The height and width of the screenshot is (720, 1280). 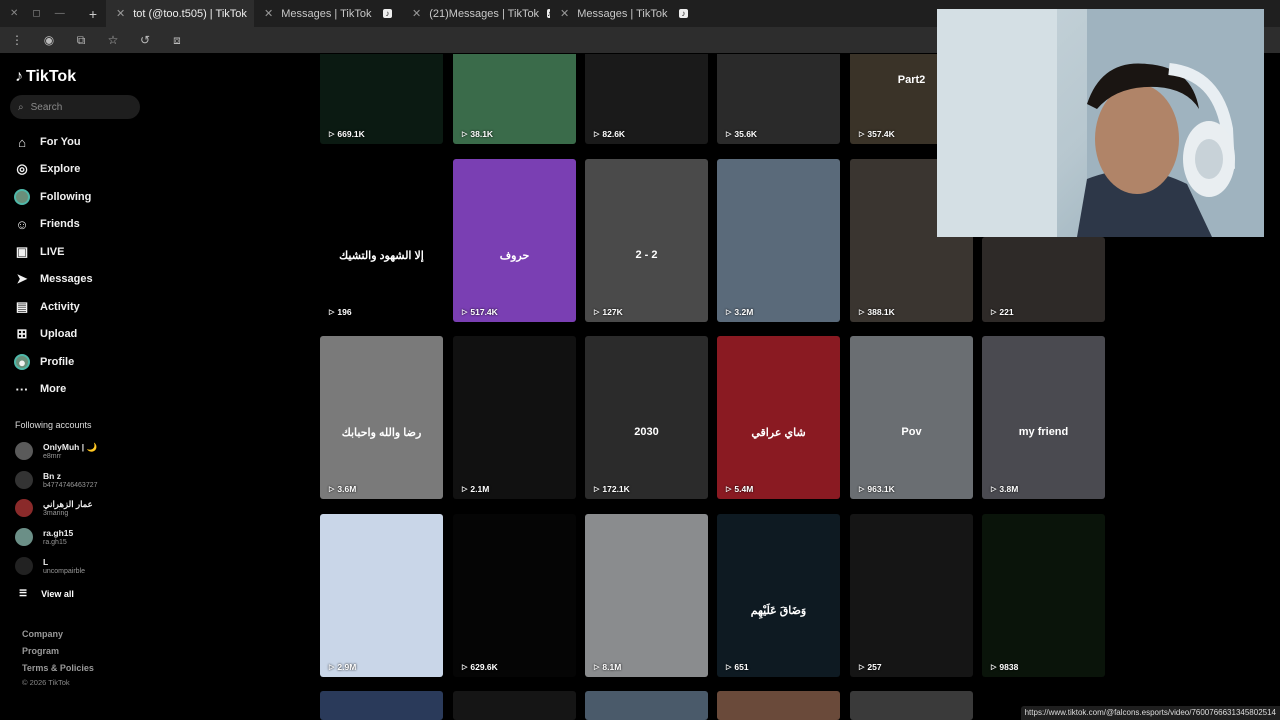 I want to click on nav-item-explore: ◎ Explore, so click(x=47, y=169).